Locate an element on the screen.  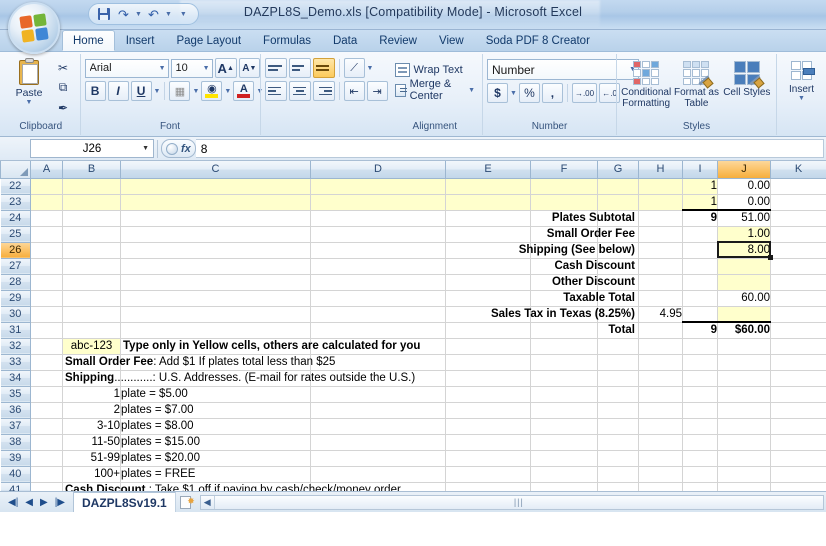
cell-H30: 4.95 is located at coordinates (660, 314).